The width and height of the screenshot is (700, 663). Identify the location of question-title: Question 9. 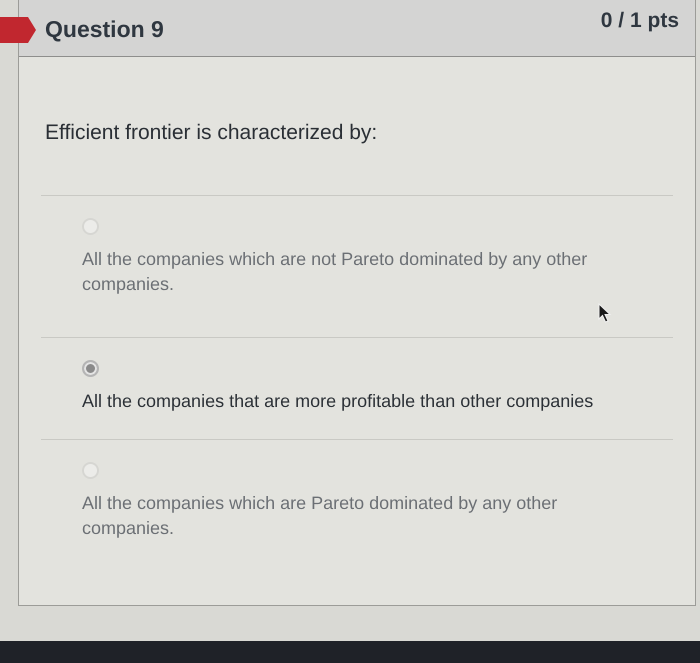
(104, 29).